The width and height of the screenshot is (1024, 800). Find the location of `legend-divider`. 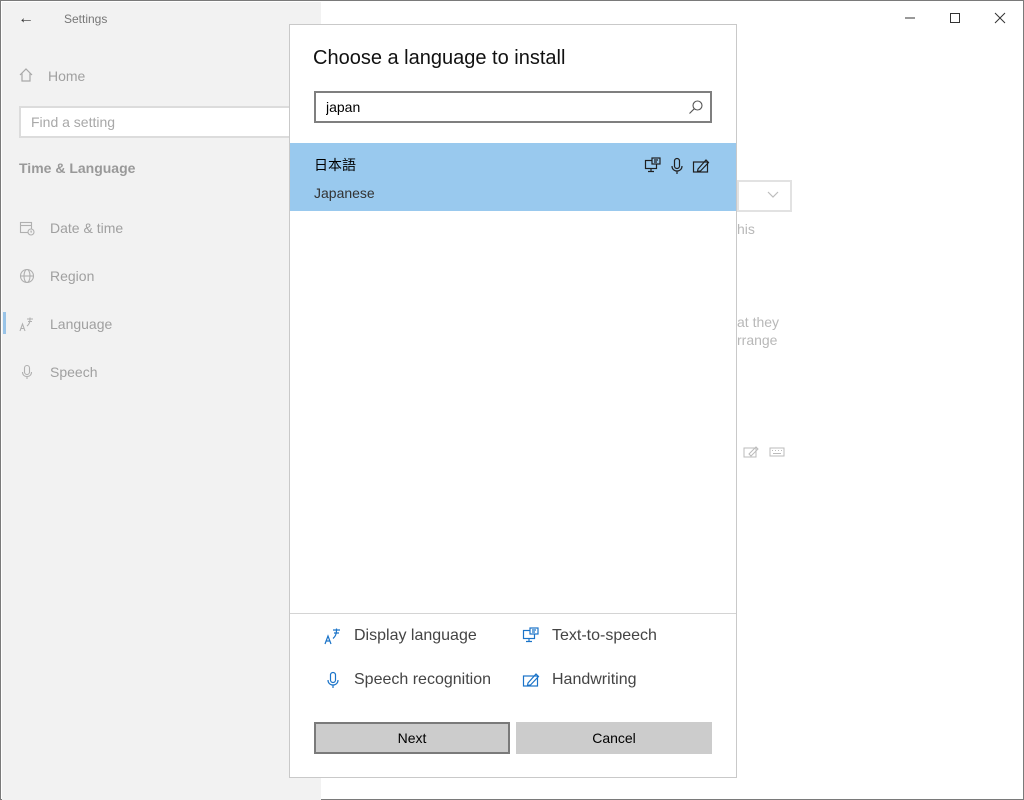

legend-divider is located at coordinates (513, 613).